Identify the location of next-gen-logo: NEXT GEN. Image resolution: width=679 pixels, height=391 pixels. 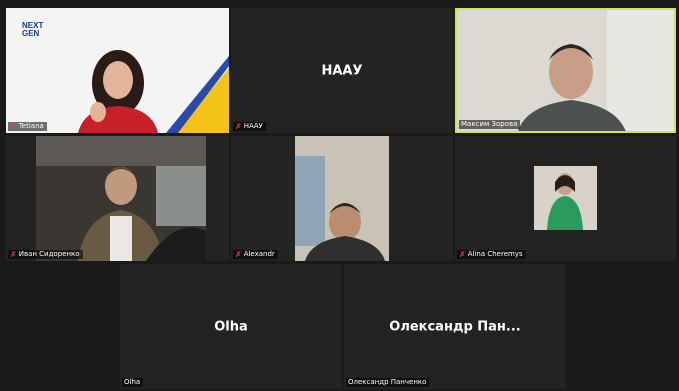
(32, 30).